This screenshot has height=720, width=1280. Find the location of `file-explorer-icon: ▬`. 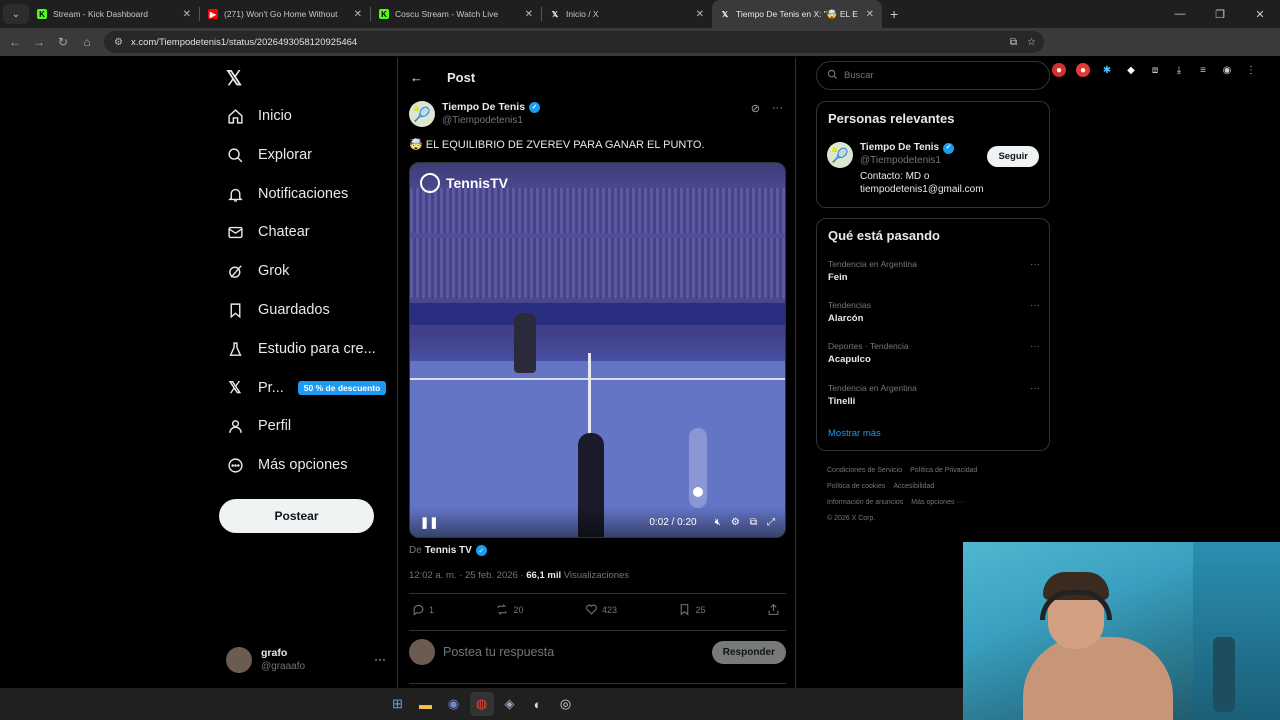

file-explorer-icon: ▬ is located at coordinates (426, 704).